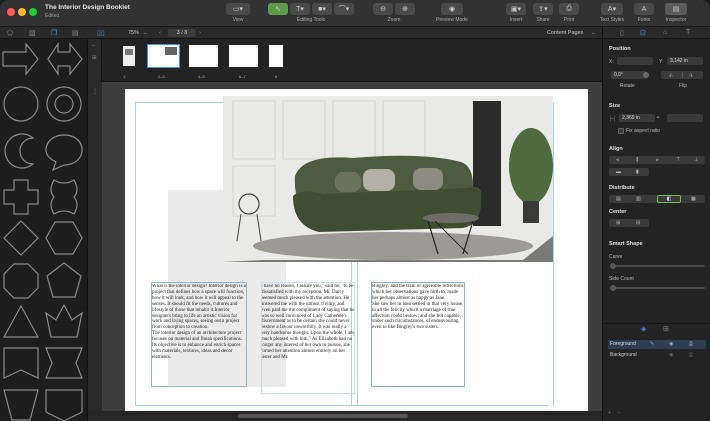 Image resolution: width=710 pixels, height=421 pixels. Describe the element at coordinates (21, 197) in the screenshot. I see `plus-shape` at that location.